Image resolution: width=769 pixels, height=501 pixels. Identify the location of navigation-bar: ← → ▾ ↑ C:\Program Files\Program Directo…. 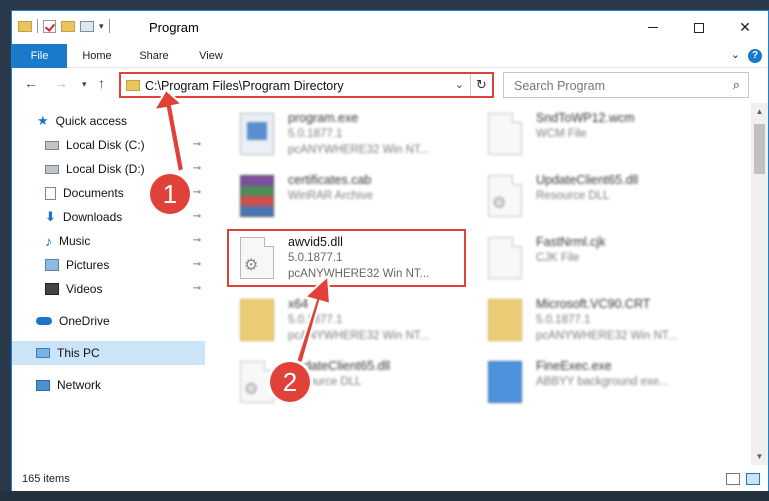
(390, 85).